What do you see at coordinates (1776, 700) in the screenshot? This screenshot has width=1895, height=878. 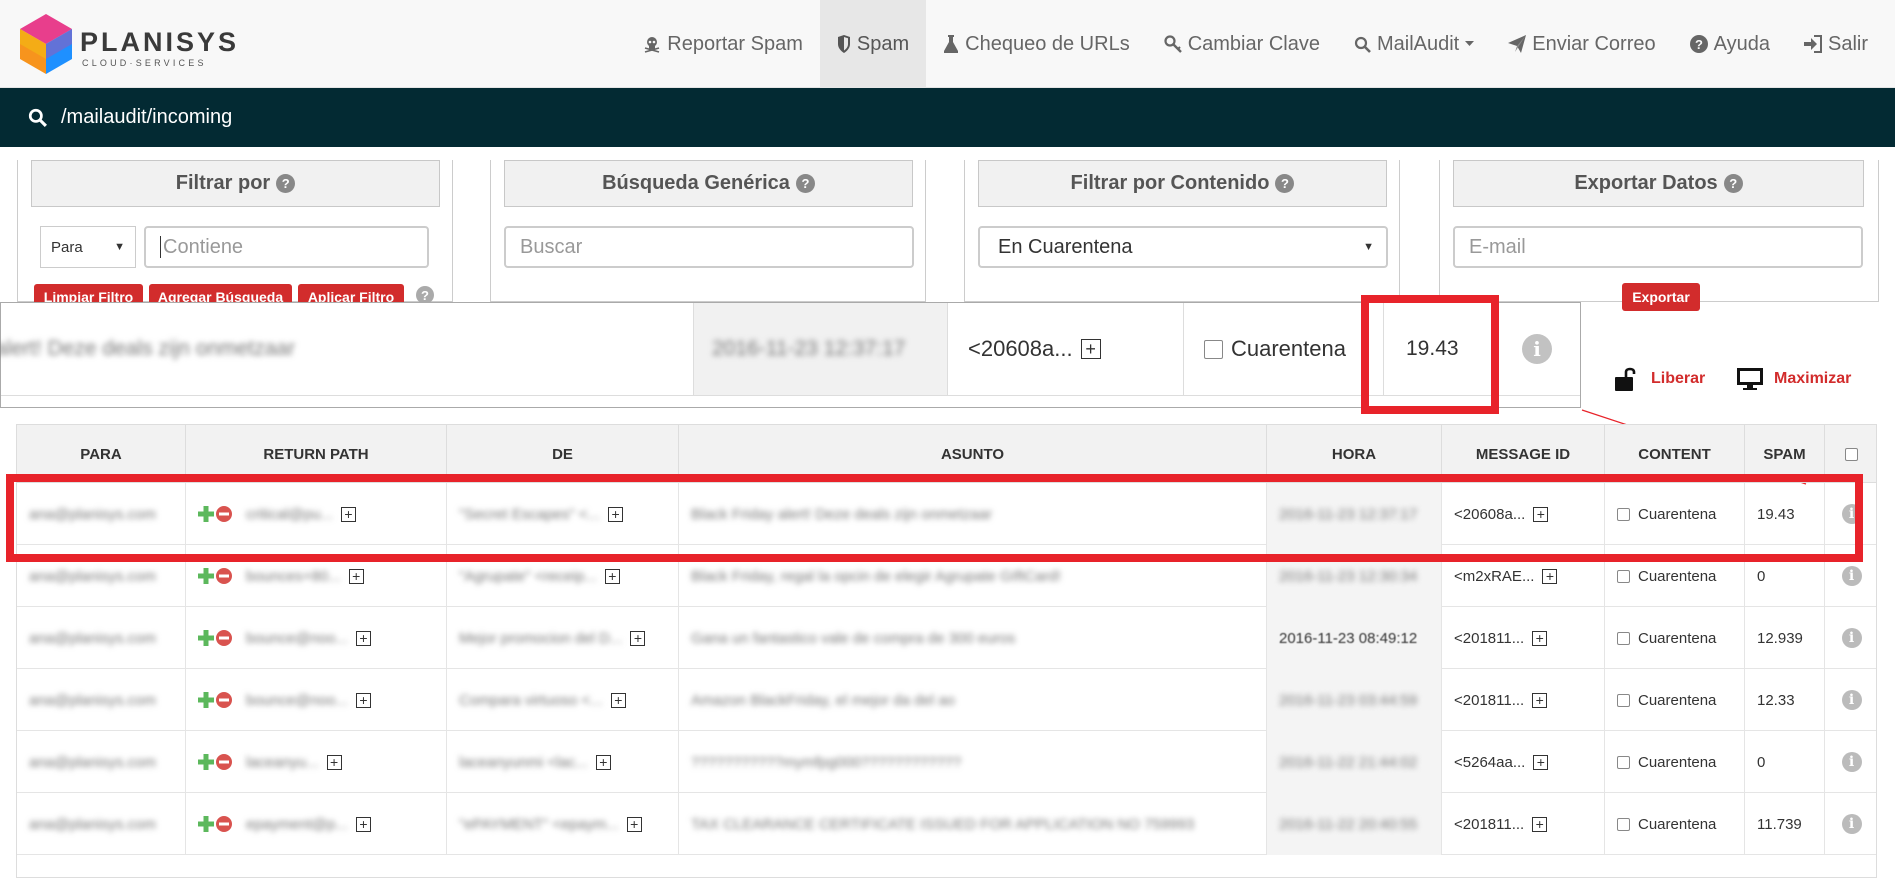 I see `spam-score: 12.33` at bounding box center [1776, 700].